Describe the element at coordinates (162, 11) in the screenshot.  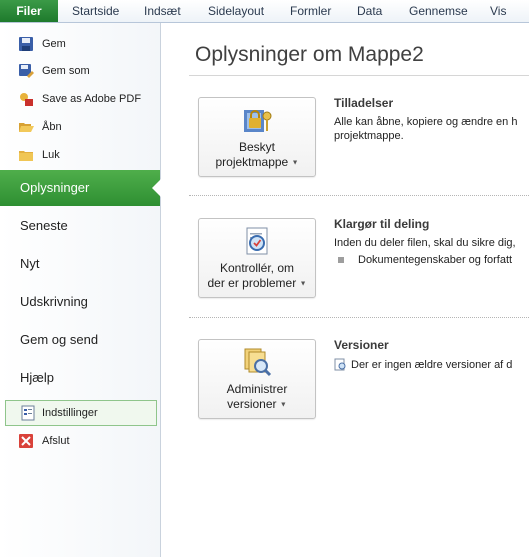
I see `tab-insert: Indsæt` at that location.